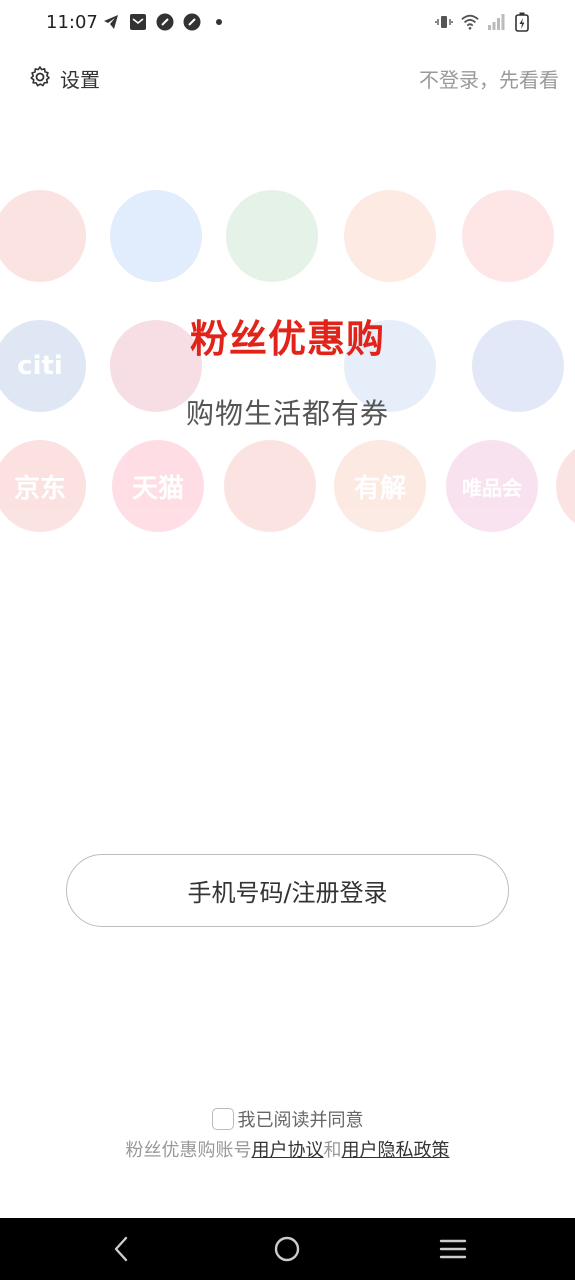 The image size is (575, 1280). What do you see at coordinates (287, 78) in the screenshot?
I see `top-bar: 设置 不登录，先看看` at bounding box center [287, 78].